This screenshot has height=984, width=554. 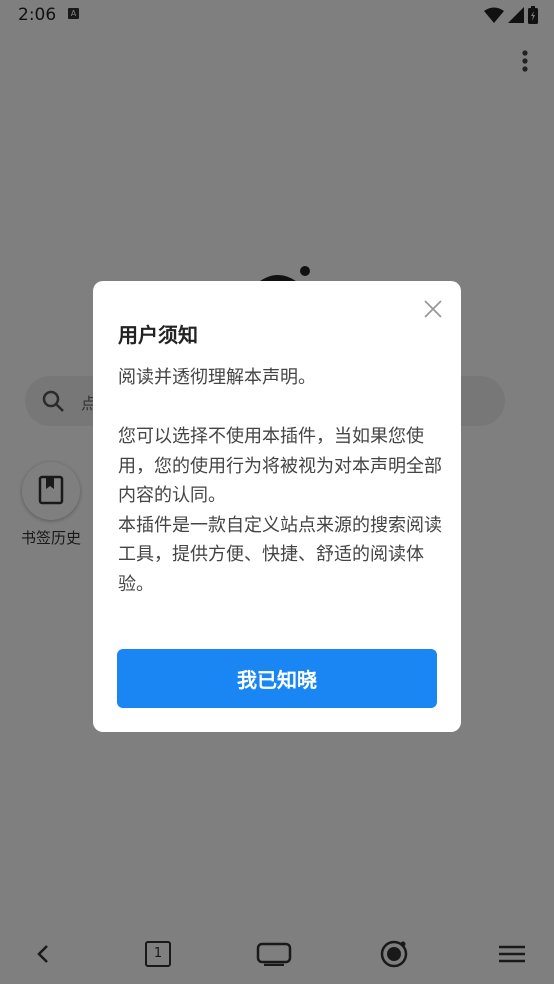 I want to click on dialog-paragraph: 阅读并透彻理解本声明。, so click(x=217, y=377).